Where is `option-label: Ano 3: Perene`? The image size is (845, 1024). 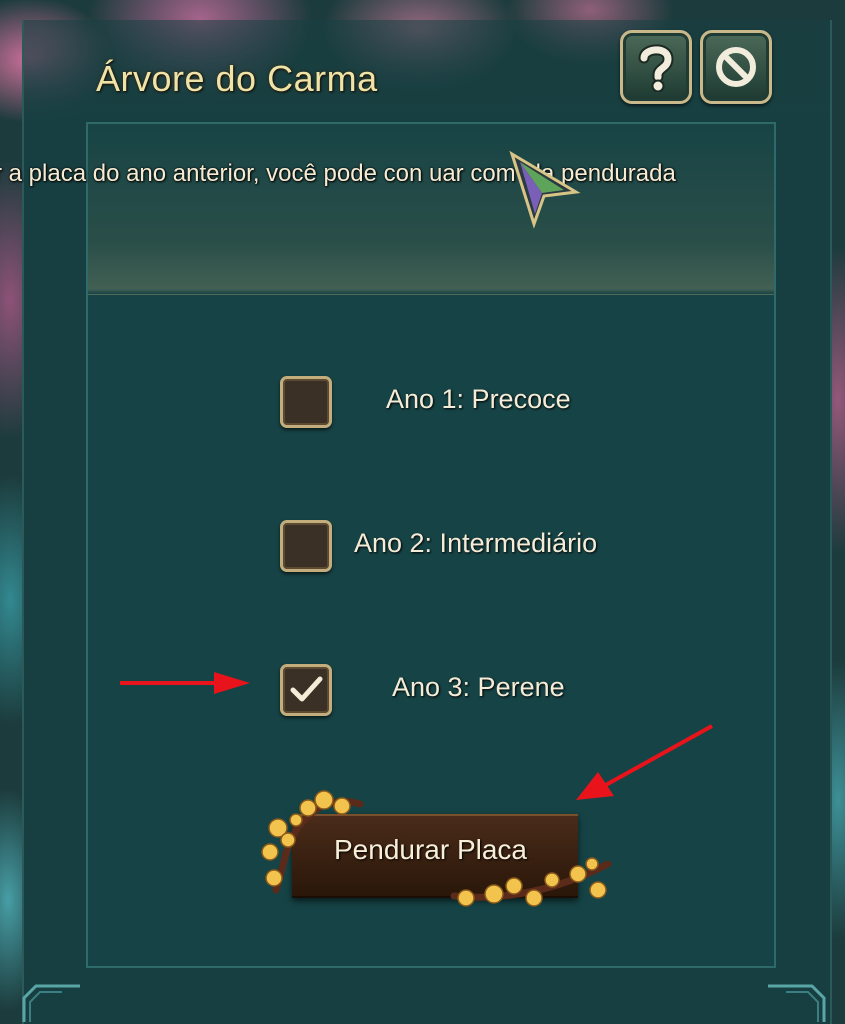 option-label: Ano 3: Perene is located at coordinates (478, 687).